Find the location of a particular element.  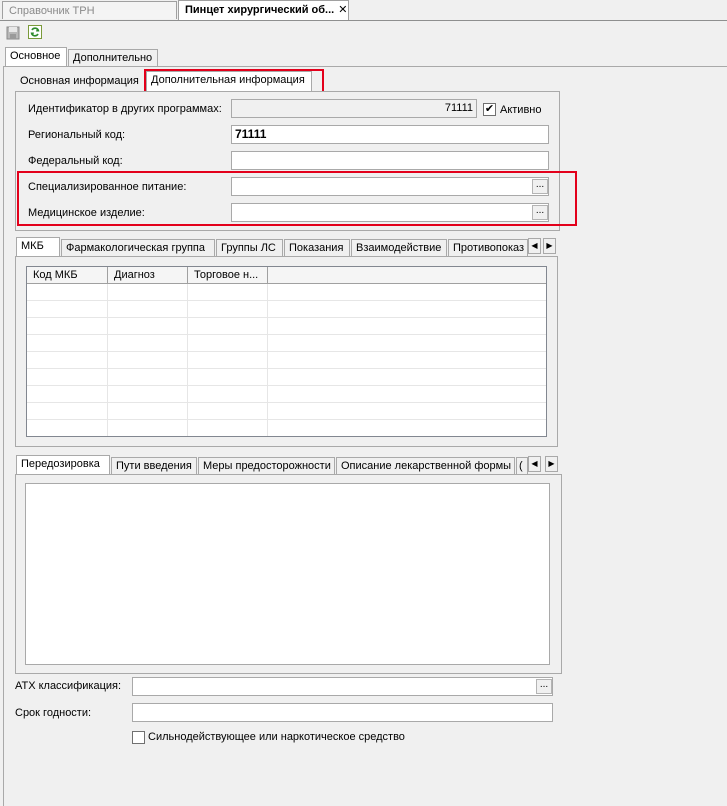

doc-tab-reference: Справочник ТРН is located at coordinates (89, 10).